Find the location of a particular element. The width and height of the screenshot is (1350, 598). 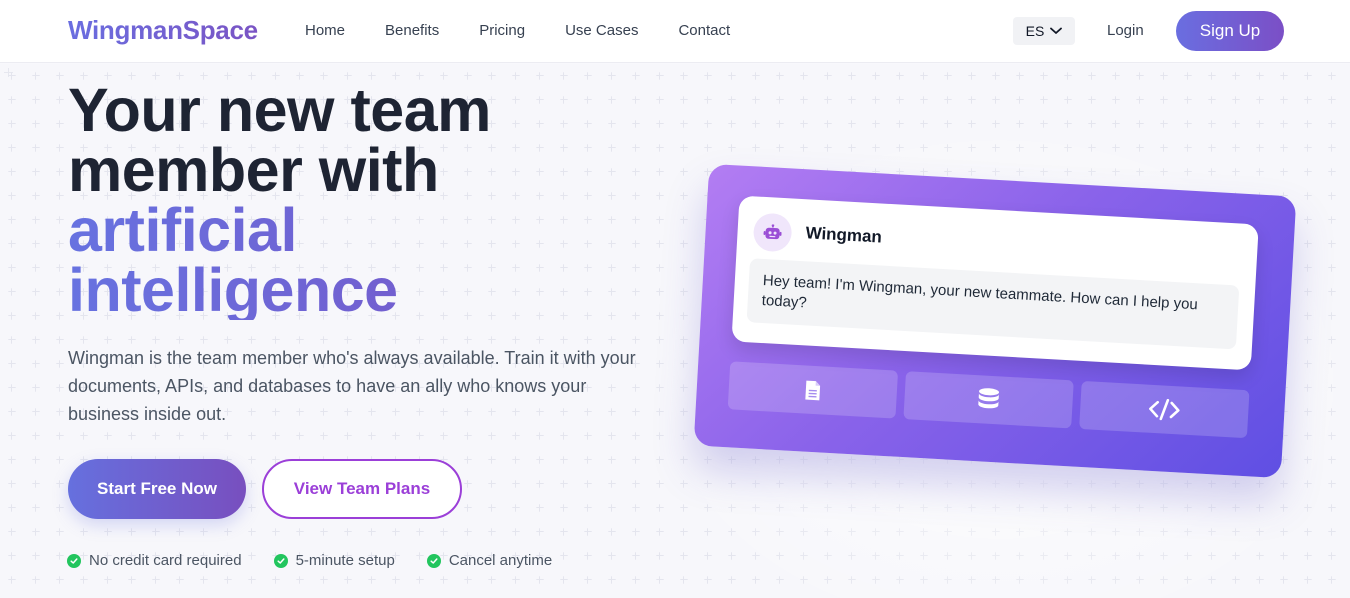

database-icon is located at coordinates (989, 398).